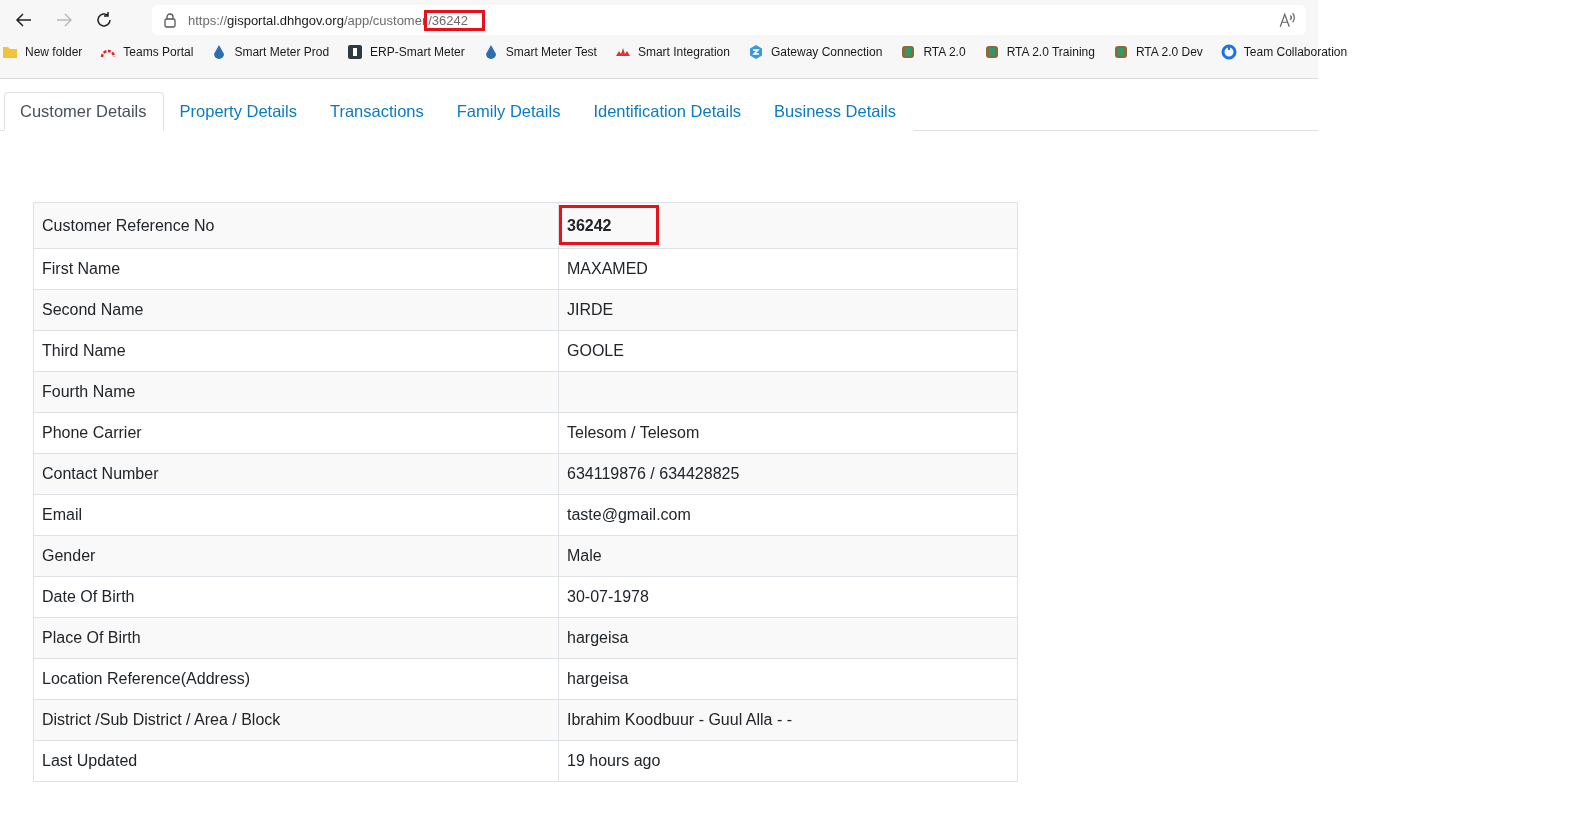  What do you see at coordinates (104, 20) in the screenshot?
I see `refresh-icon` at bounding box center [104, 20].